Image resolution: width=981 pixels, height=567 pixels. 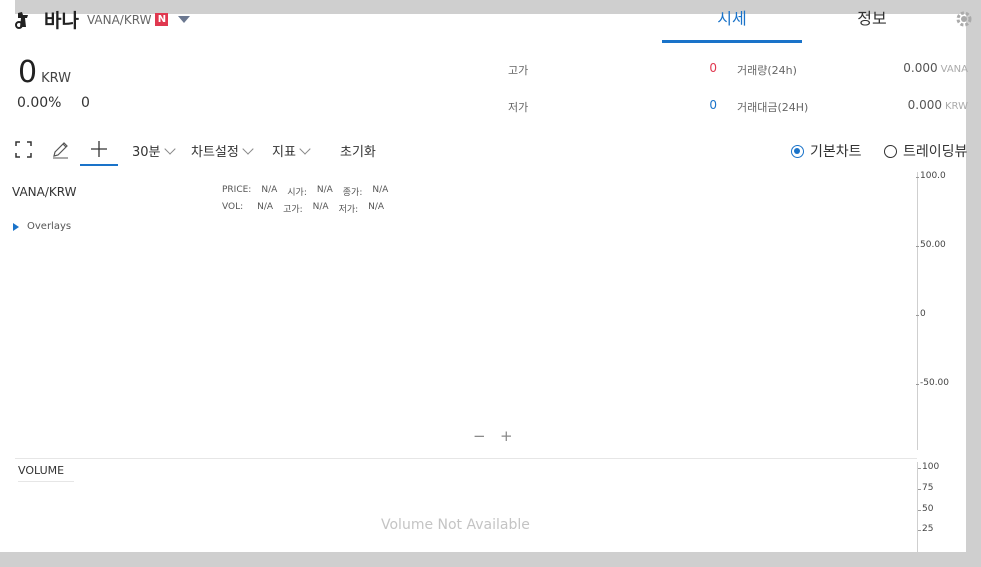 I want to click on zoom-out-button: −, so click(x=479, y=436).